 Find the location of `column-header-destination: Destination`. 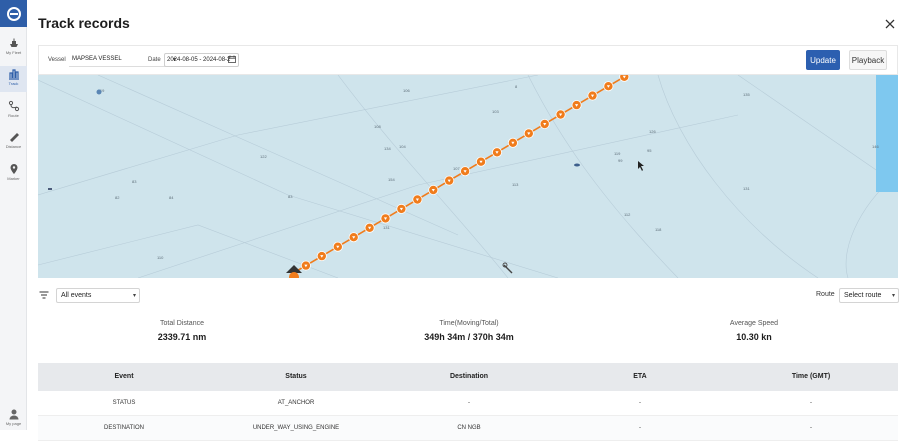

column-header-destination: Destination is located at coordinates (469, 376).